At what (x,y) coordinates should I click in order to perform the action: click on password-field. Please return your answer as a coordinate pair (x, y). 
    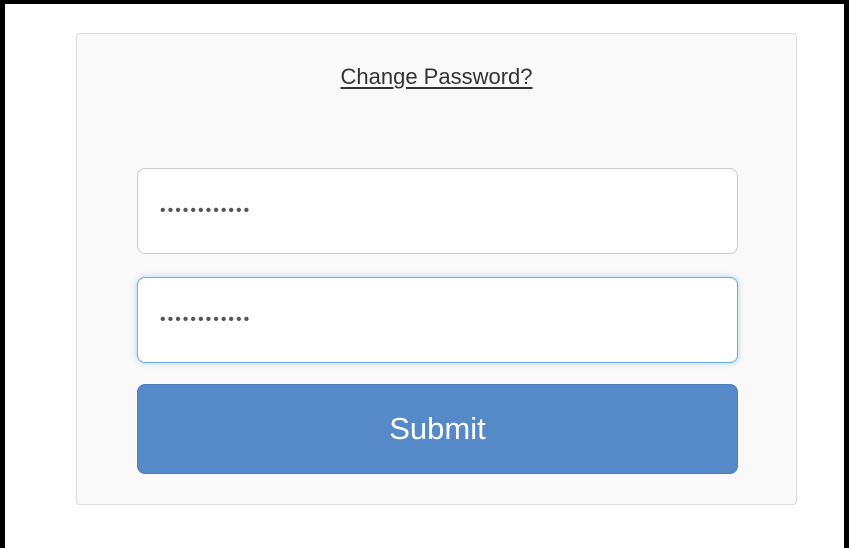
    Looking at the image, I should click on (437, 211).